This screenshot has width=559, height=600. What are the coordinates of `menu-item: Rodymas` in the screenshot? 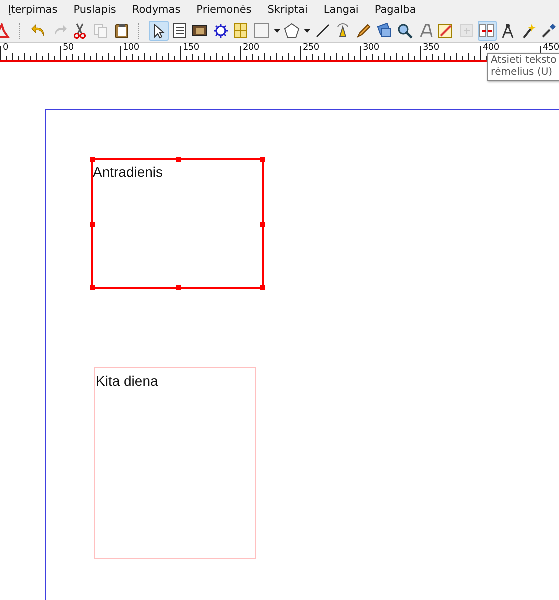 It's located at (156, 10).